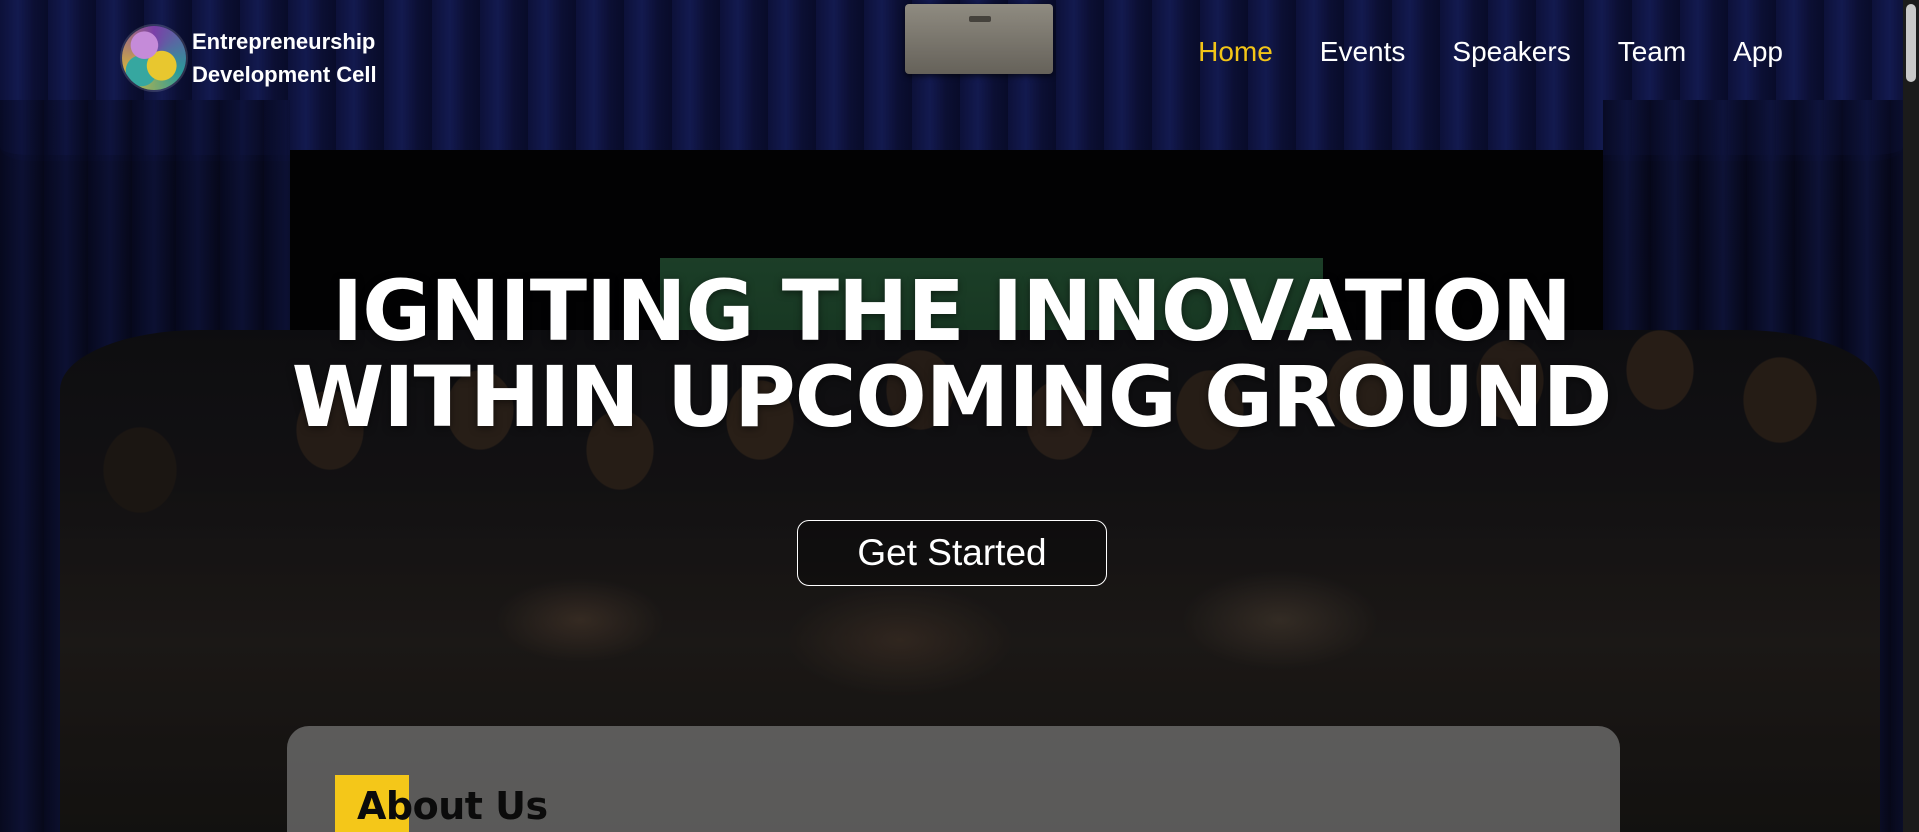 The width and height of the screenshot is (1919, 832). I want to click on brand-line-1: Entrepreneurship, so click(284, 41).